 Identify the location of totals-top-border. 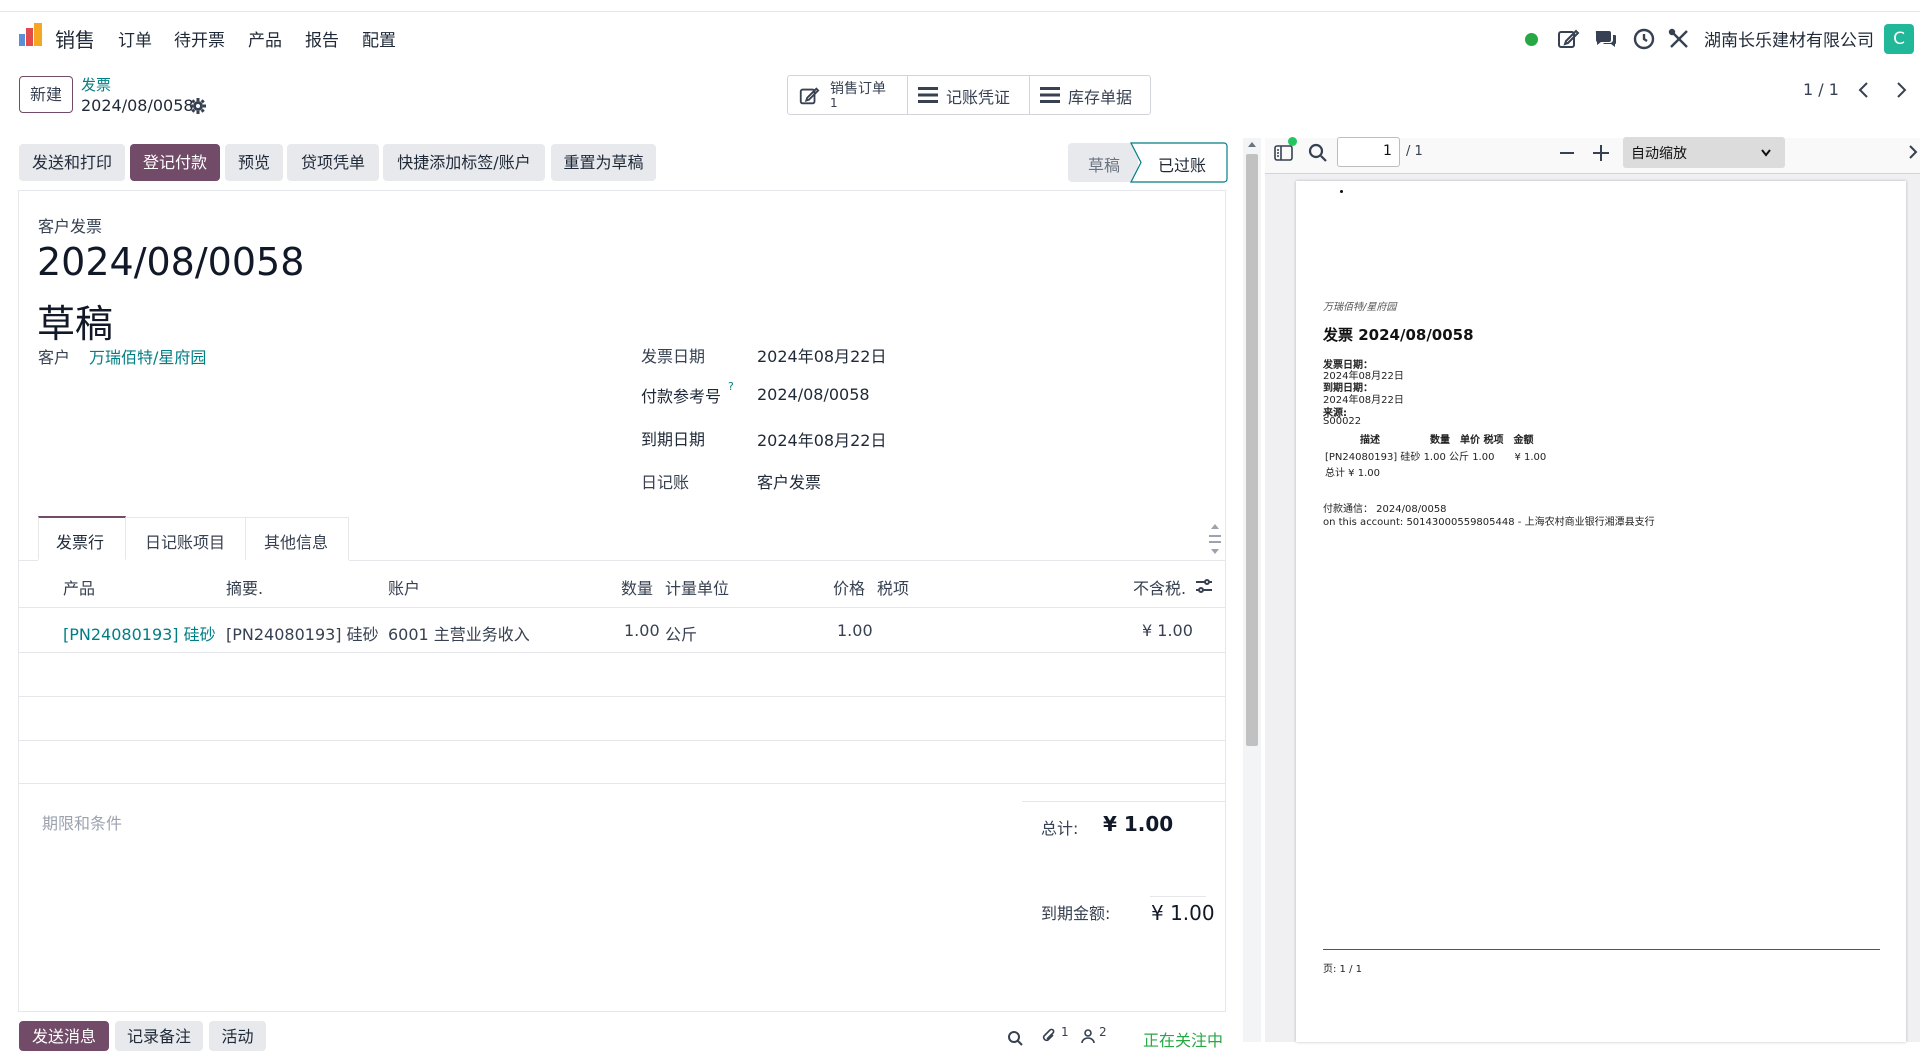
(1124, 801).